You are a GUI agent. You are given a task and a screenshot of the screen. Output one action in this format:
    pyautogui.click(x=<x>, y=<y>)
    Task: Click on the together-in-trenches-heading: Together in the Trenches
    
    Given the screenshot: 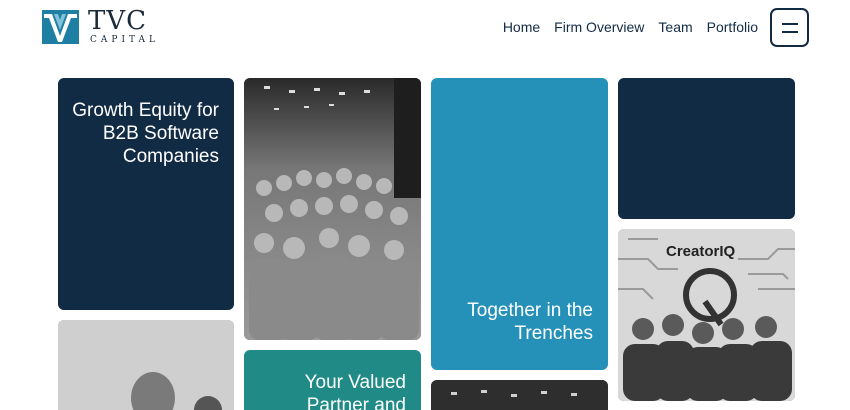 What is the action you would take?
    pyautogui.click(x=530, y=322)
    